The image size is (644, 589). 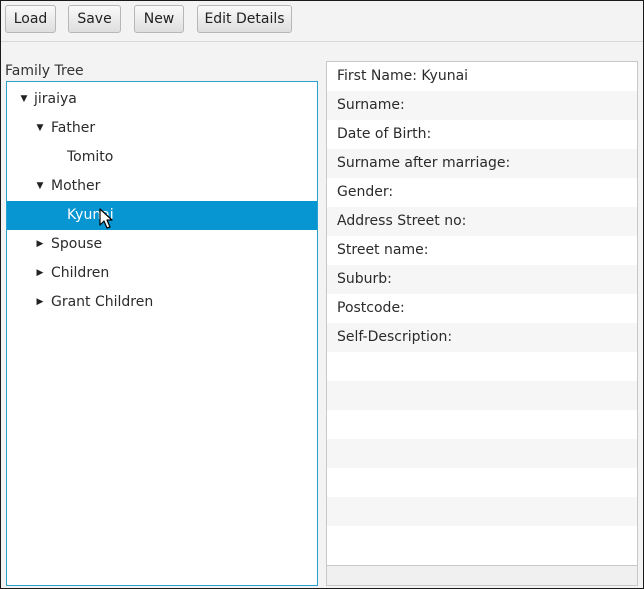 What do you see at coordinates (162, 186) in the screenshot?
I see `tree-item-mother: ▼ Mother` at bounding box center [162, 186].